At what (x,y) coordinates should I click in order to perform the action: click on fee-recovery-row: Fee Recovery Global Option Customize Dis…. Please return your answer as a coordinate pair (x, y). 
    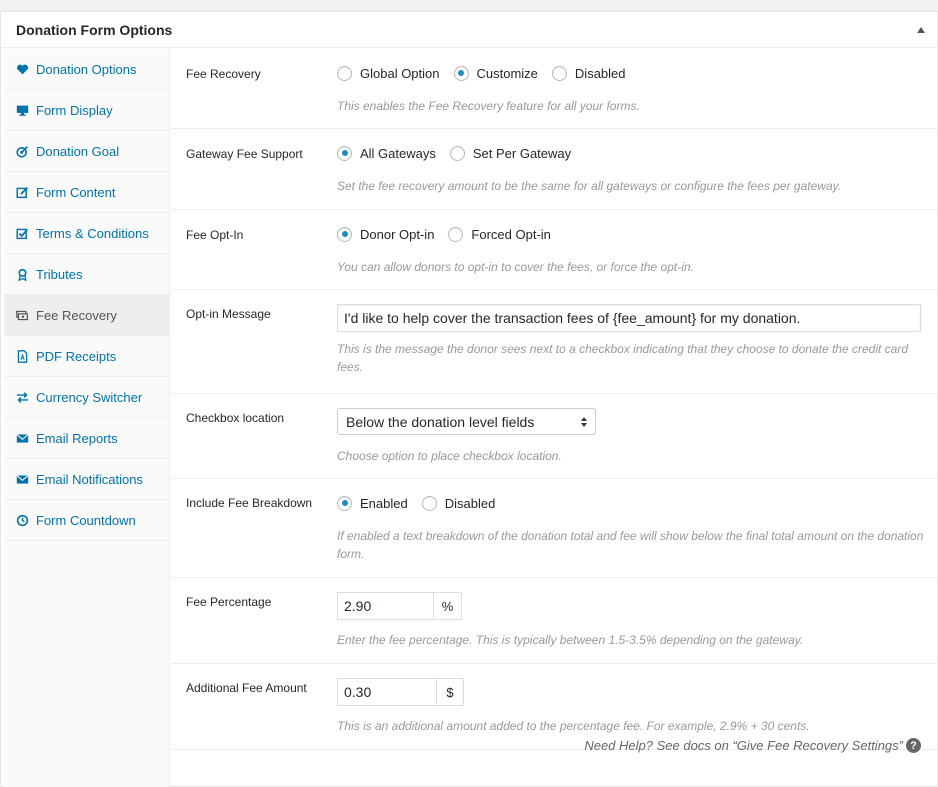
    Looking at the image, I should click on (554, 89).